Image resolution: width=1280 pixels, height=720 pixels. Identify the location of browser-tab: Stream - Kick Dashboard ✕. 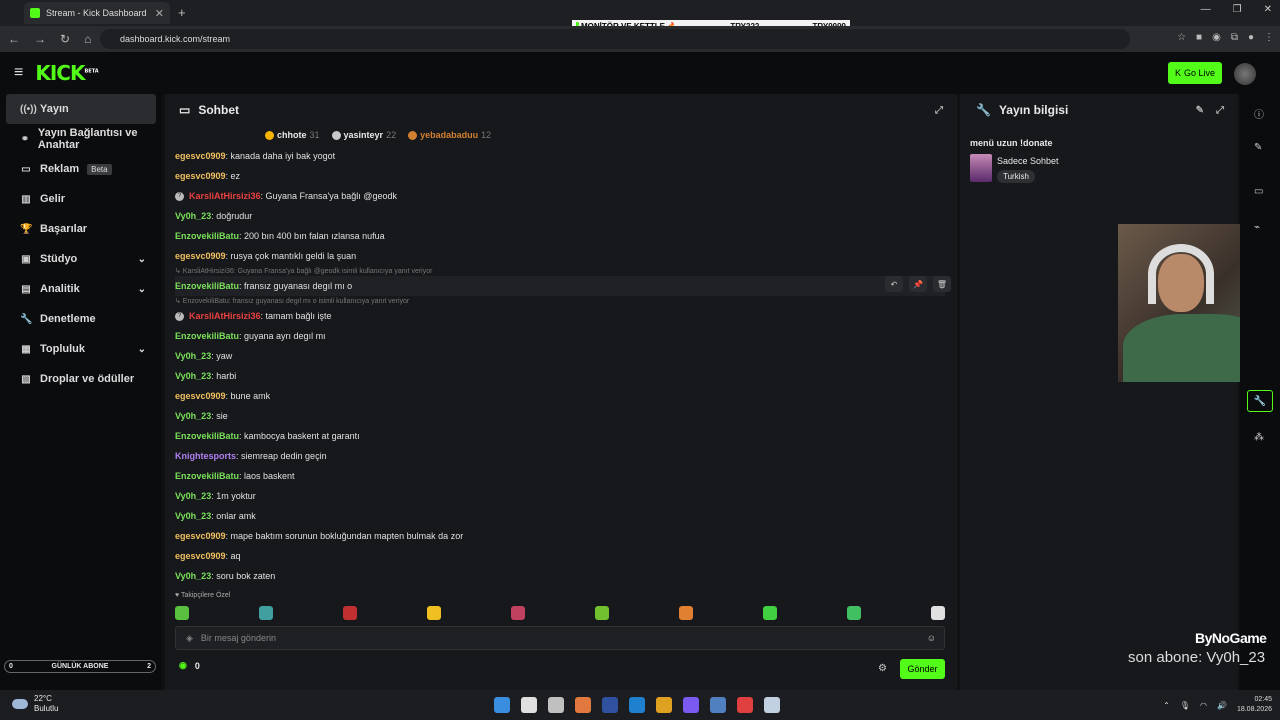
(97, 13).